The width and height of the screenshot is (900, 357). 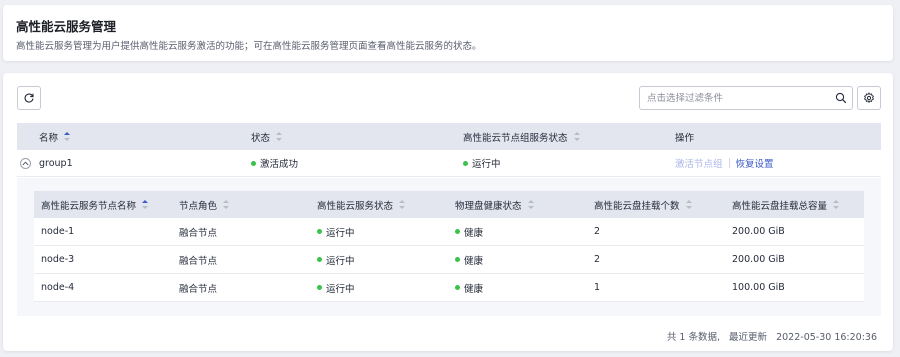 What do you see at coordinates (515, 138) in the screenshot?
I see `column-header-label: 高性能云节点组服务状态` at bounding box center [515, 138].